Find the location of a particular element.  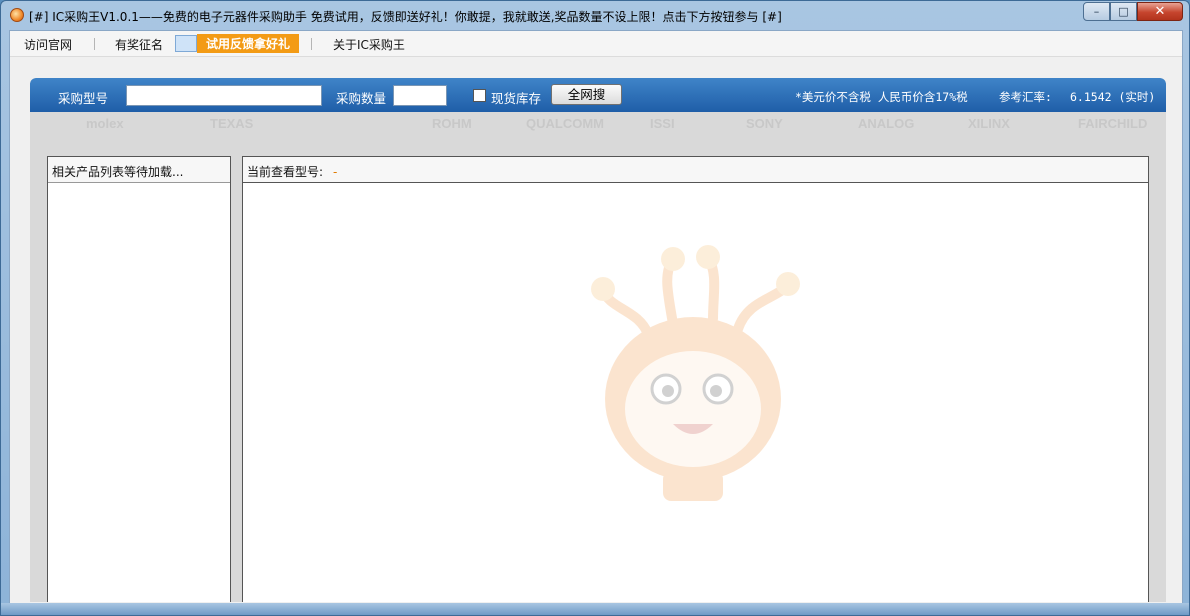

current-model-label: 当前查看型号: is located at coordinates (285, 172).